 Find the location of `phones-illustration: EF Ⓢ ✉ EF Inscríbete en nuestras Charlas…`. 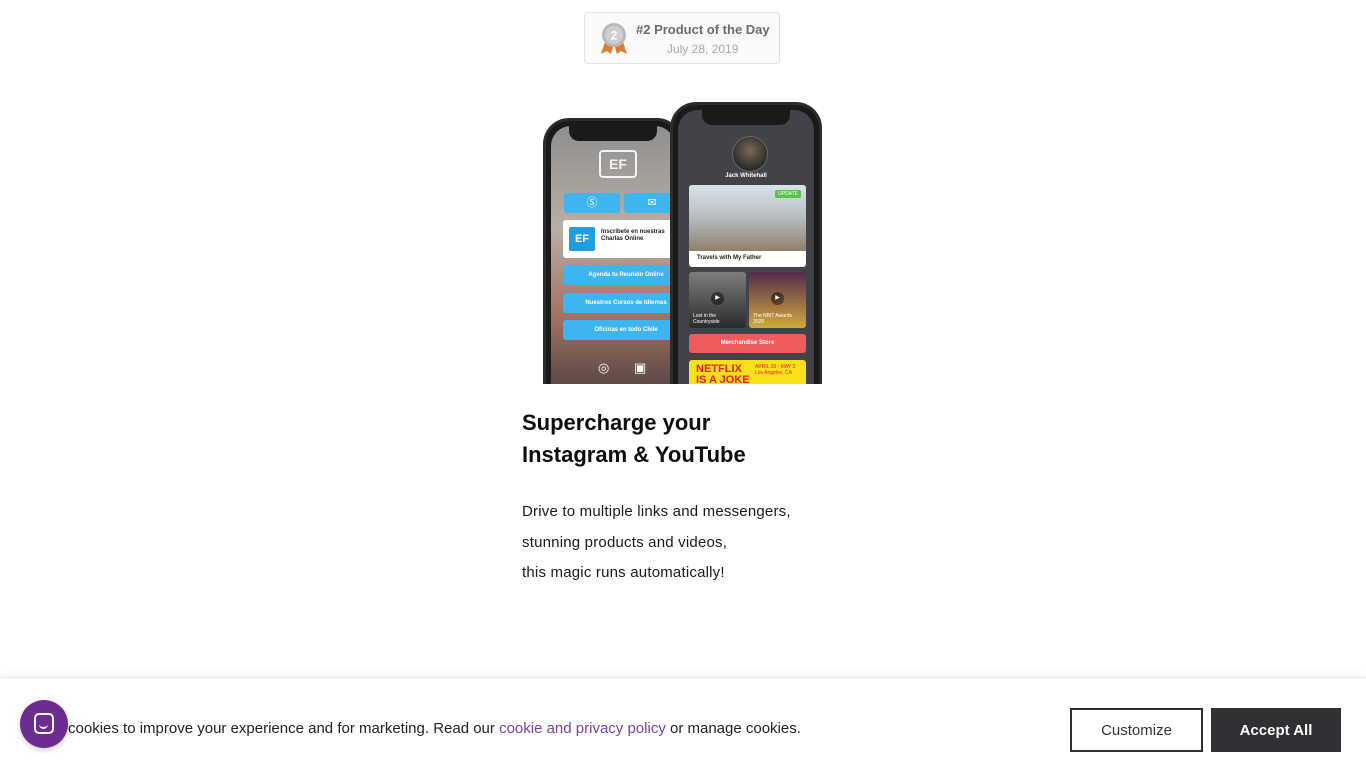

phones-illustration: EF Ⓢ ✉ EF Inscríbete en nuestras Charlas… is located at coordinates (682, 242).